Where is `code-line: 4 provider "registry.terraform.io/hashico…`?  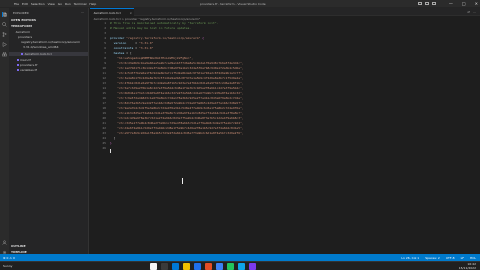 code-line: 4 provider "registry.terraform.io/hashico… is located at coordinates (285, 38).